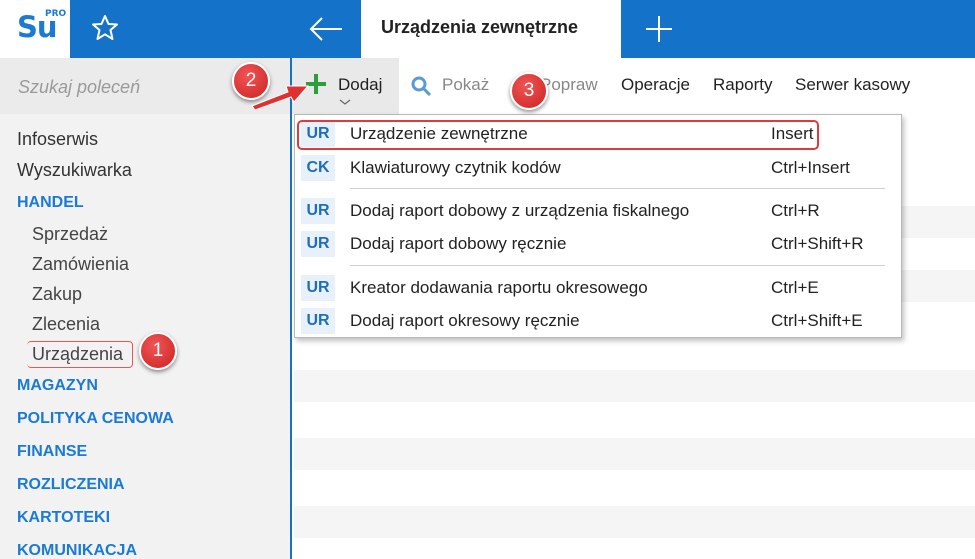 The width and height of the screenshot is (975, 559). I want to click on callout-badge-3: 3, so click(529, 91).